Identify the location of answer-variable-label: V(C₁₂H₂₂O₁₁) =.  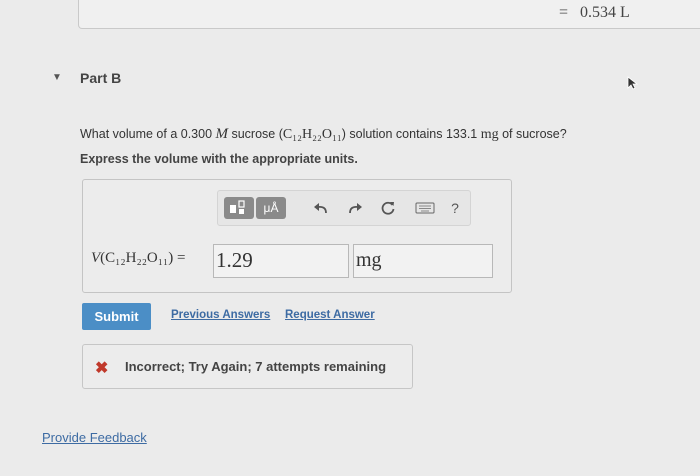
(138, 258).